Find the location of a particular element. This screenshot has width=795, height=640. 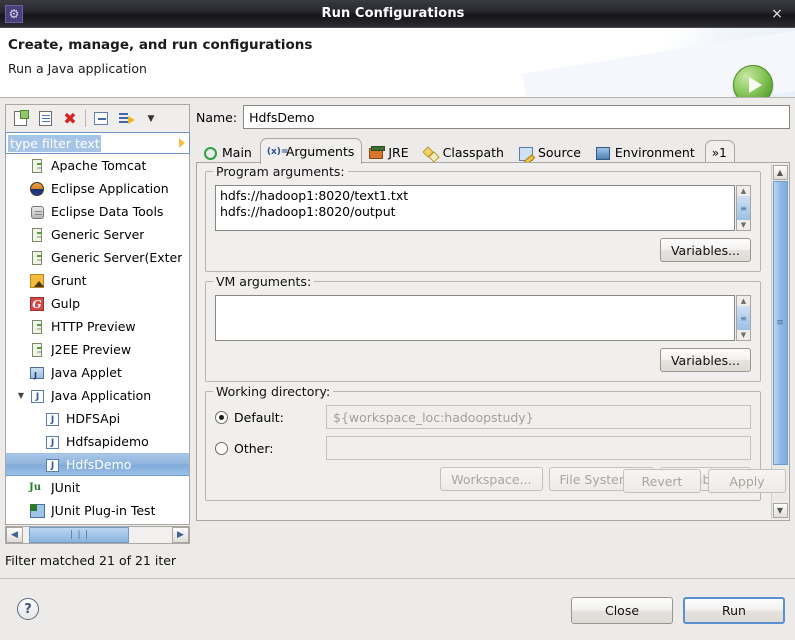

tree-item-junit: Ju JUnit is located at coordinates (97, 487).